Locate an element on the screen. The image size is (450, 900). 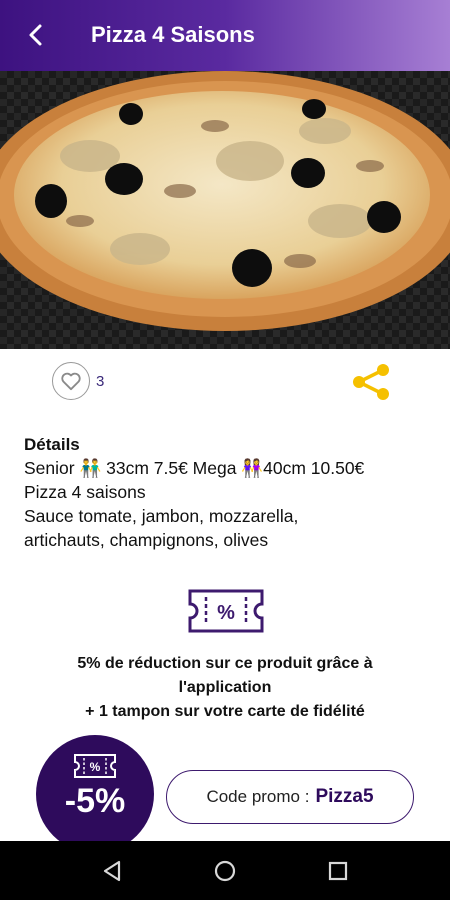
discount-badge: % -5% is located at coordinates (95, 794).